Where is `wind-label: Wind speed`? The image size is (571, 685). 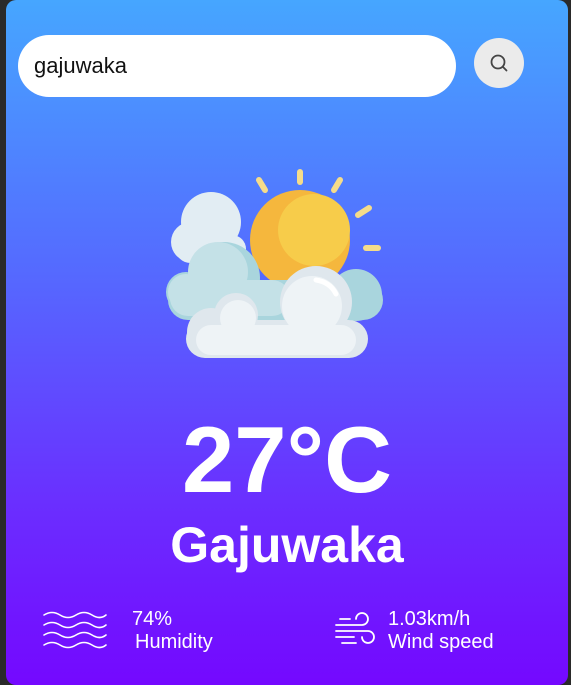 wind-label: Wind speed is located at coordinates (441, 642).